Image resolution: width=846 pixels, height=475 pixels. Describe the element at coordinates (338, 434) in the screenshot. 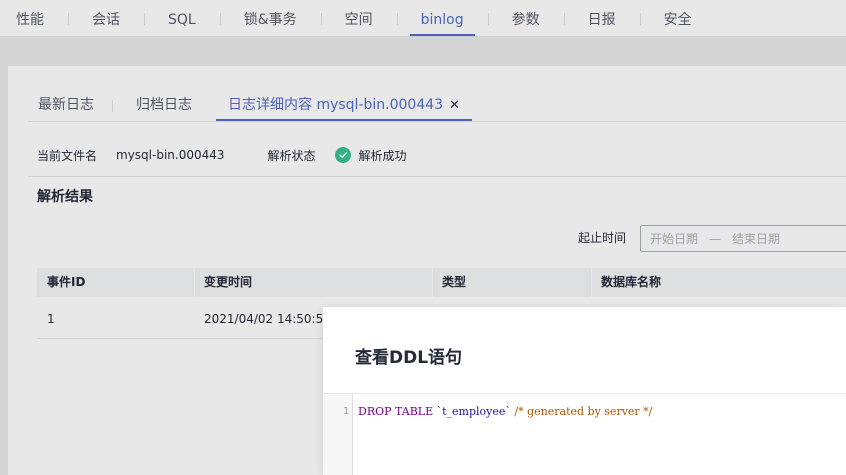

I see `code-gutter: 1` at that location.